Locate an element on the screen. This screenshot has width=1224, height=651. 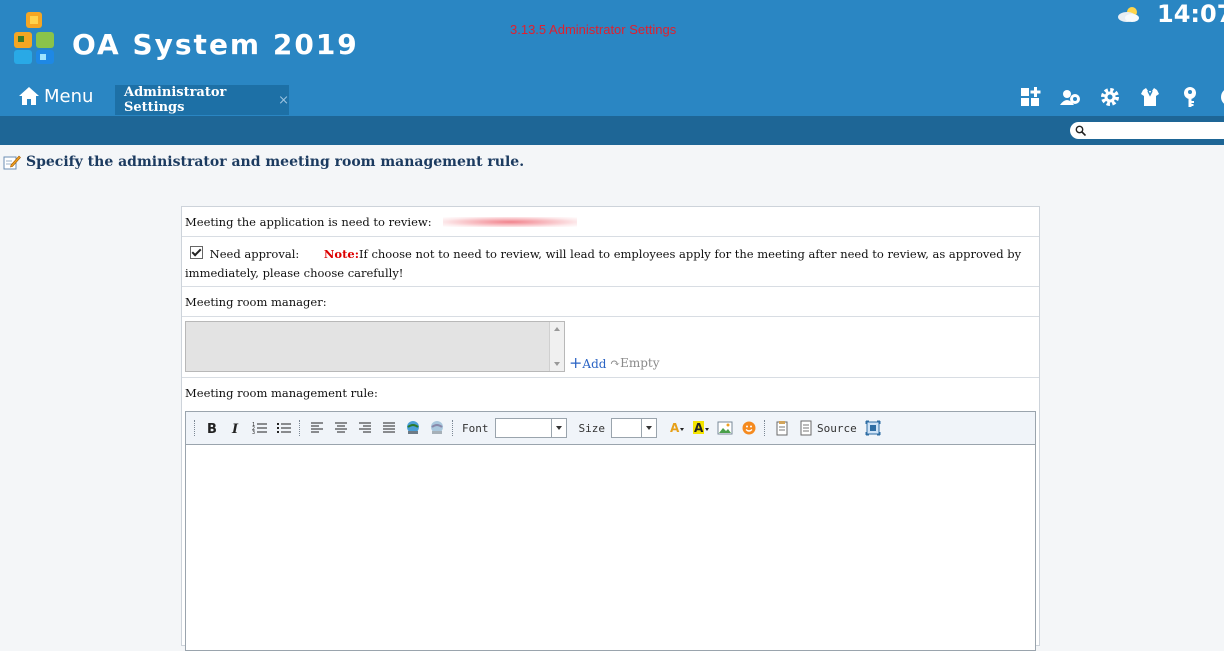
add-manager-link: +Add is located at coordinates (587, 362).